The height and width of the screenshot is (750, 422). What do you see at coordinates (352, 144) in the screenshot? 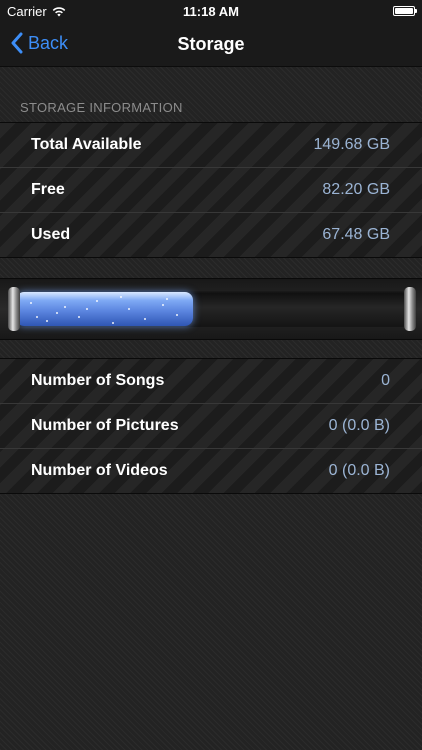
I see `row-value: 149.68 GB` at bounding box center [352, 144].